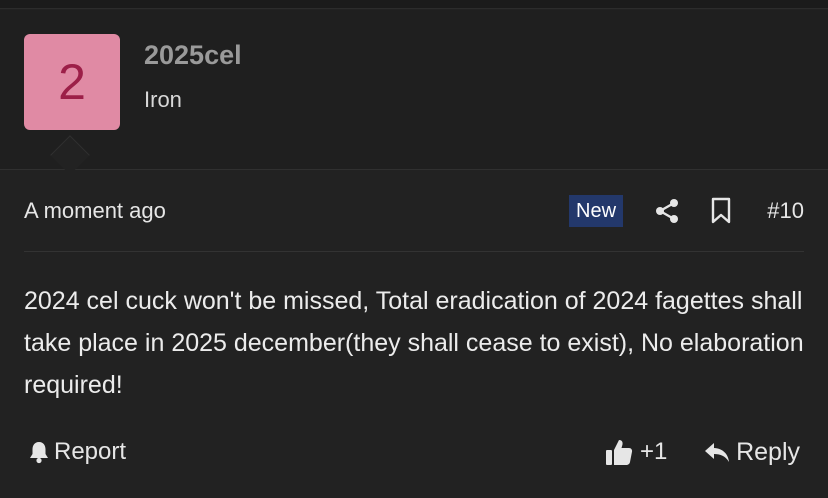  I want to click on reply-arrow-icon, so click(717, 452).